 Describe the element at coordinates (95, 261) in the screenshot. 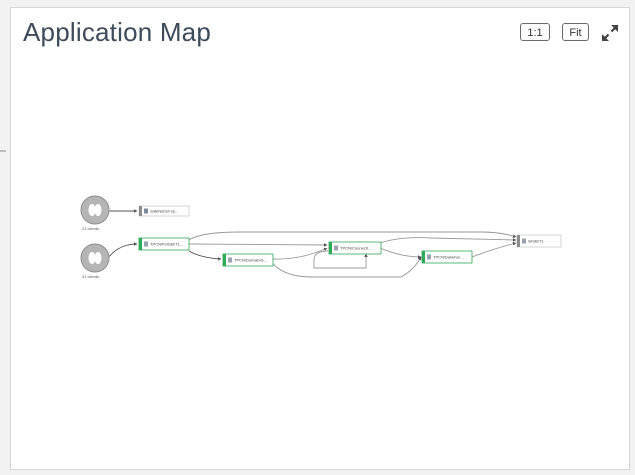

I see `client-group-41: 41 clients` at that location.